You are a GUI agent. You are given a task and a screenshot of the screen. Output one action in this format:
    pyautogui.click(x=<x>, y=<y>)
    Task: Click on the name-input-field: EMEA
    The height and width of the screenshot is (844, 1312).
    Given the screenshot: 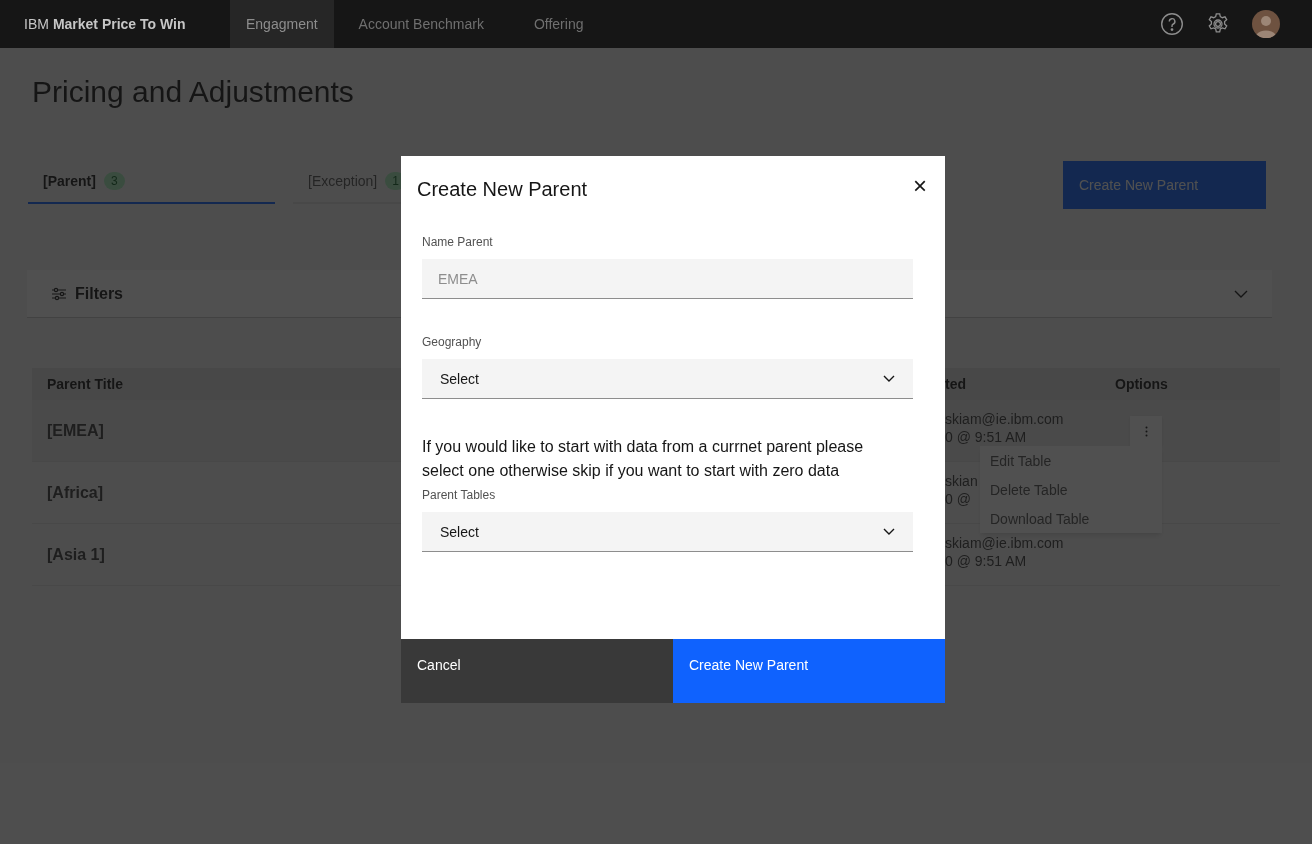 What is the action you would take?
    pyautogui.click(x=667, y=279)
    